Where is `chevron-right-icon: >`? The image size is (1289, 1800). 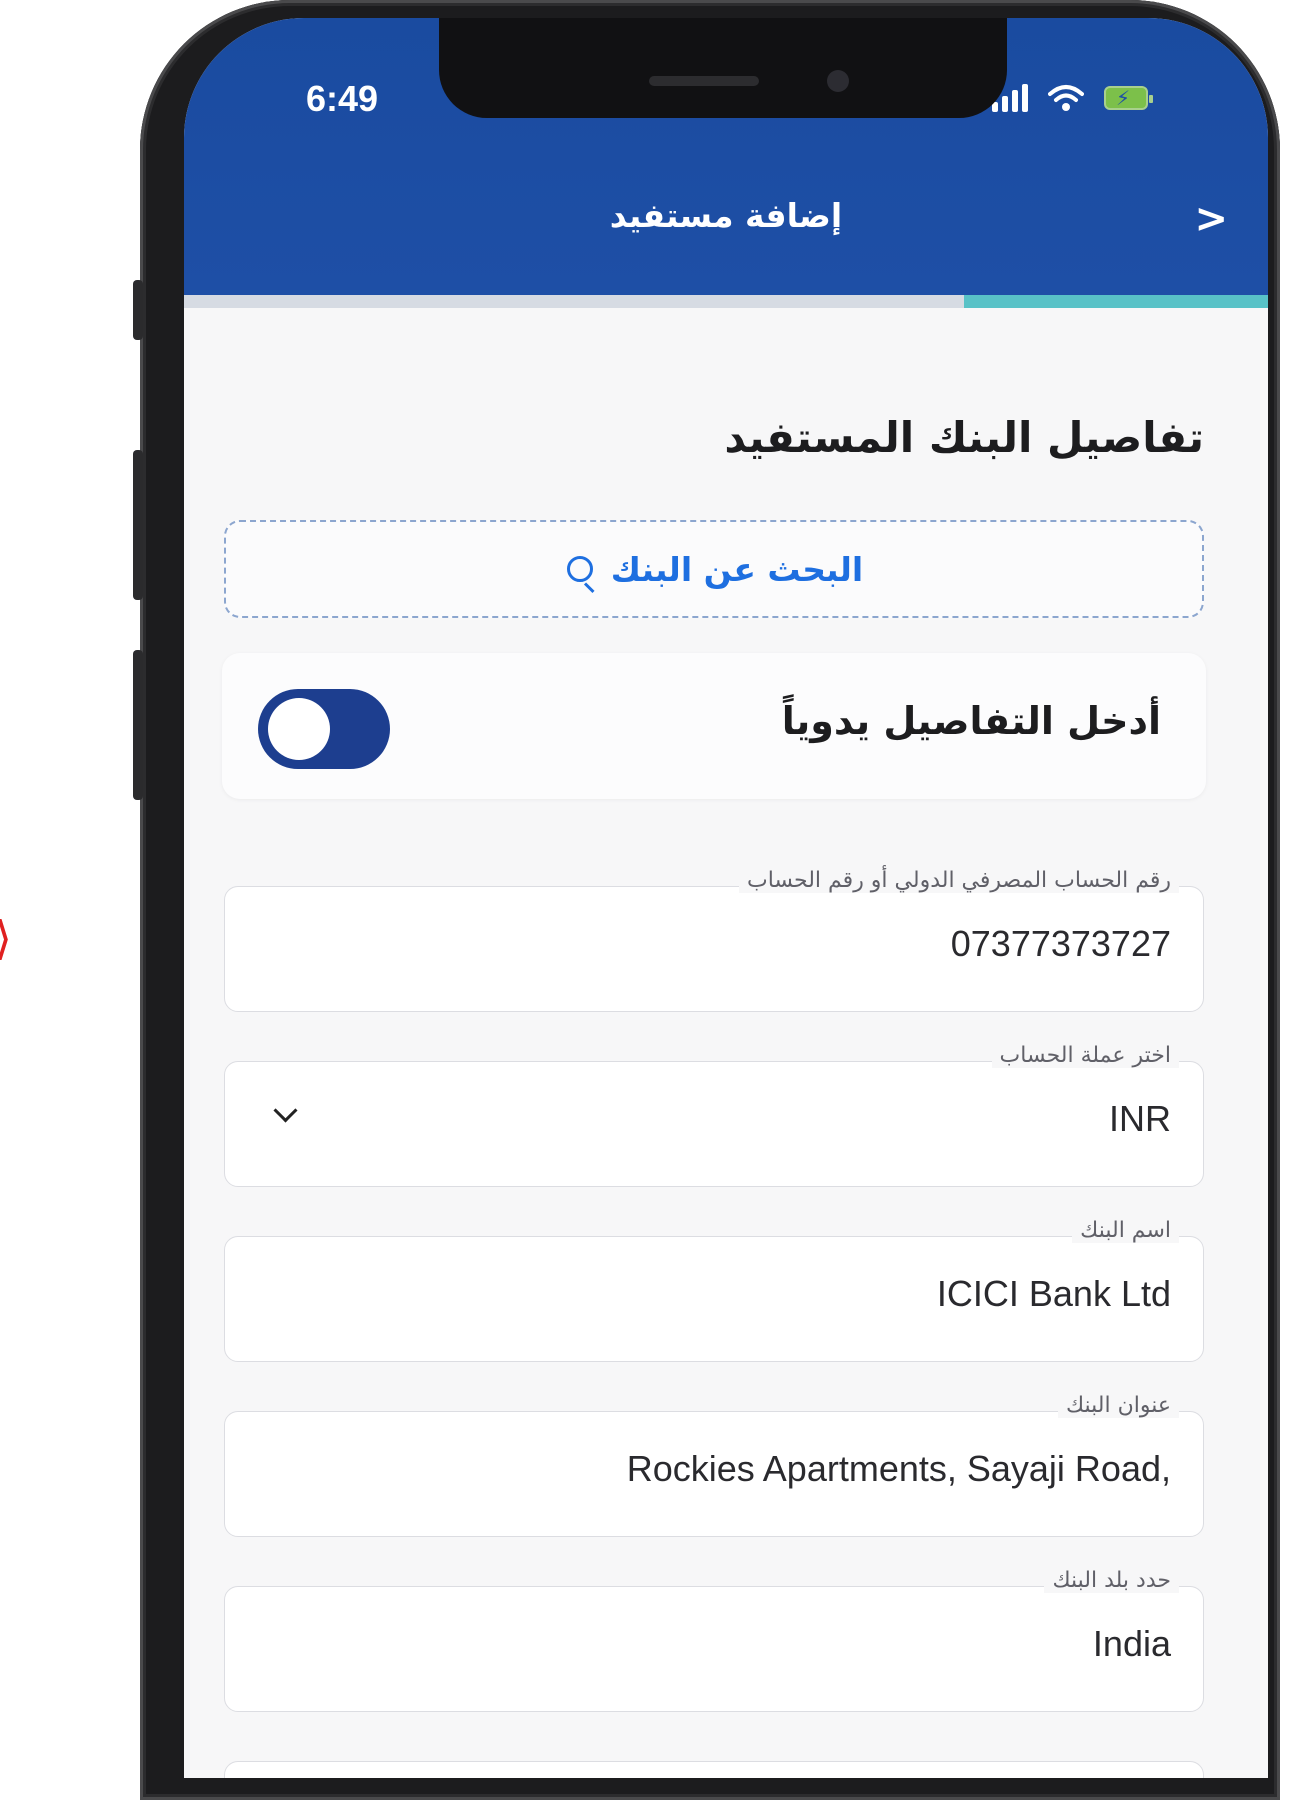
chevron-right-icon: > is located at coordinates (1211, 219).